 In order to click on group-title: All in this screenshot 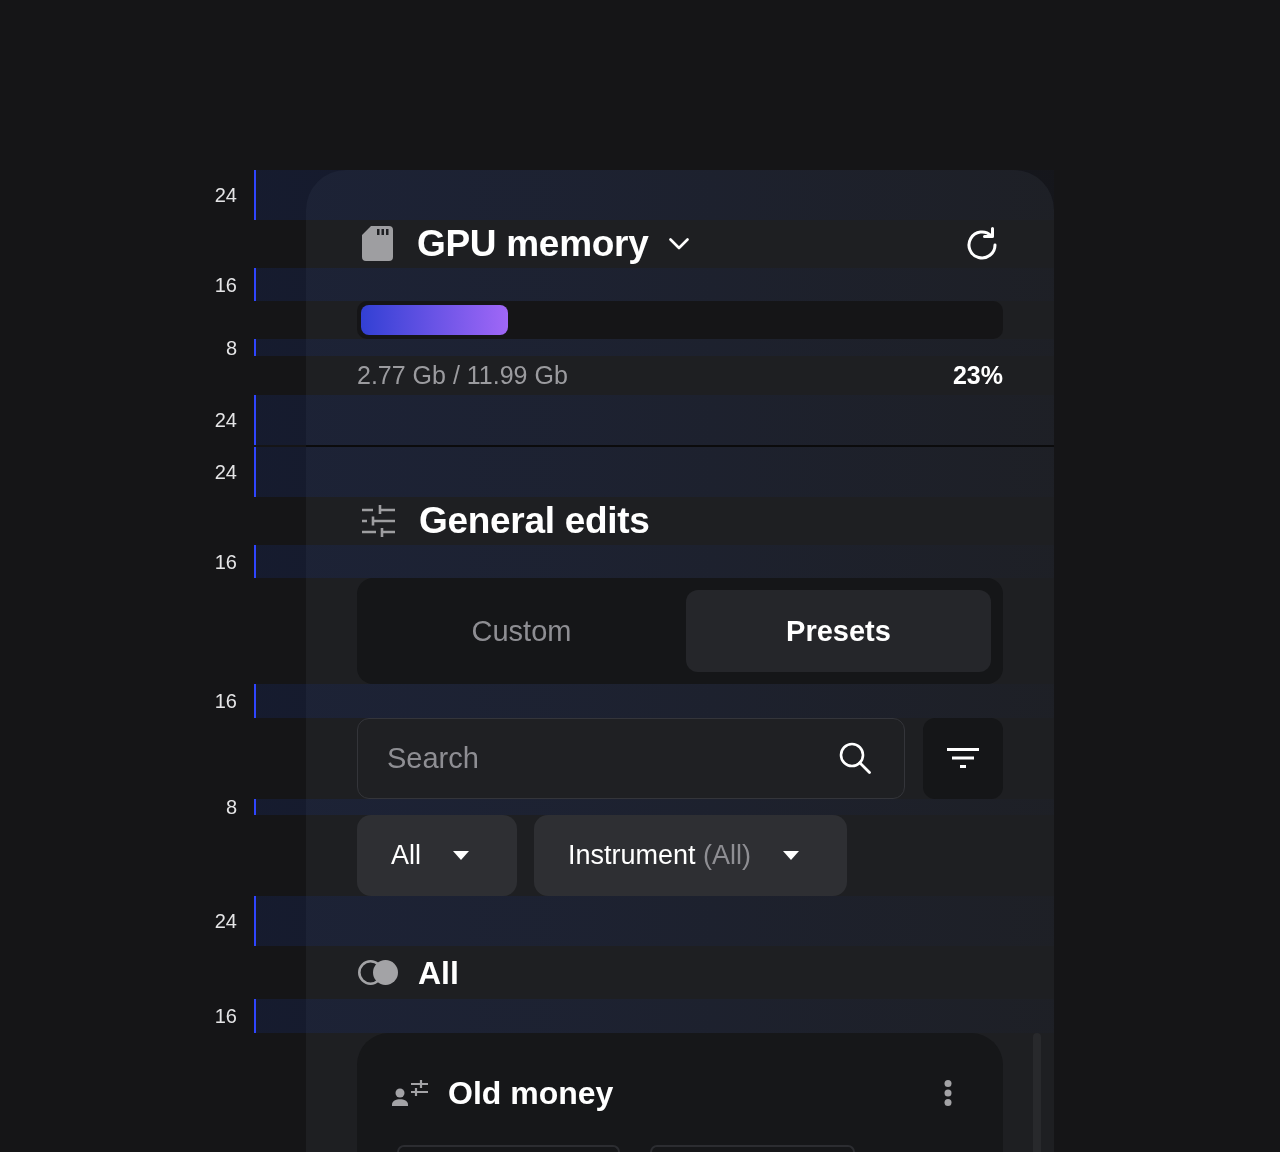, I will do `click(438, 972)`.